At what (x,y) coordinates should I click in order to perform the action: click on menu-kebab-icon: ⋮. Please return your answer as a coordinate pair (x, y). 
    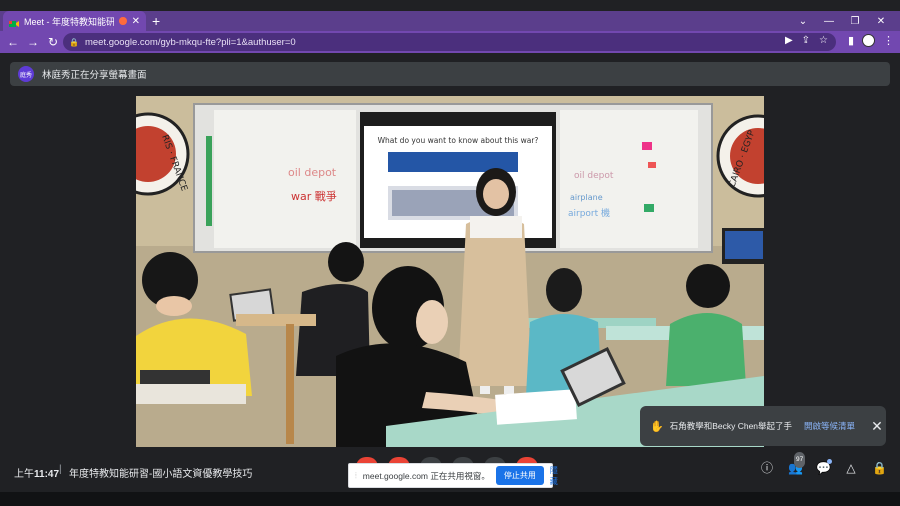
    Looking at the image, I should click on (888, 40).